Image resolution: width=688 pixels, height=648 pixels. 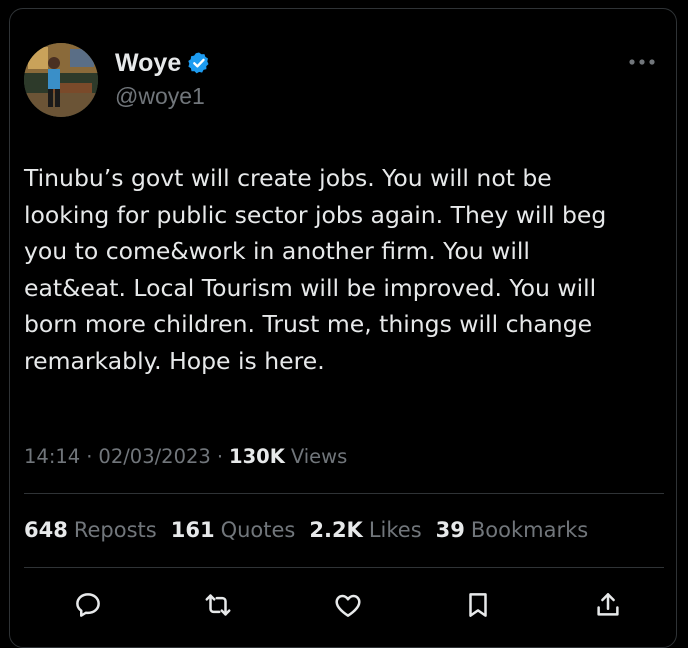 I want to click on avatar-image, so click(x=61, y=80).